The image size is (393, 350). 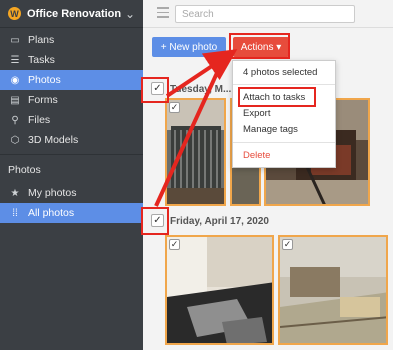 I want to click on selected-count: 4 photos selected, so click(x=280, y=72).